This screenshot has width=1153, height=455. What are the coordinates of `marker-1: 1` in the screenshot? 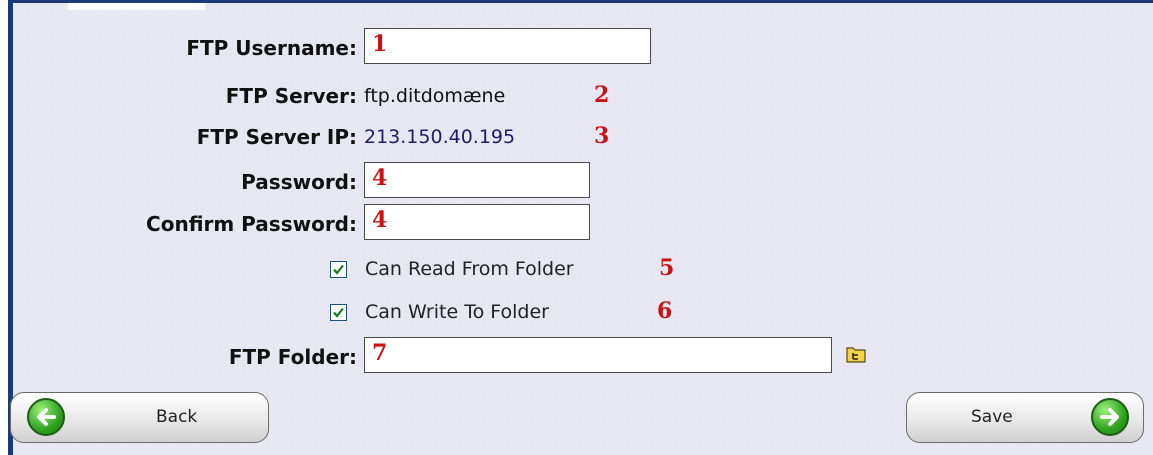 It's located at (380, 44).